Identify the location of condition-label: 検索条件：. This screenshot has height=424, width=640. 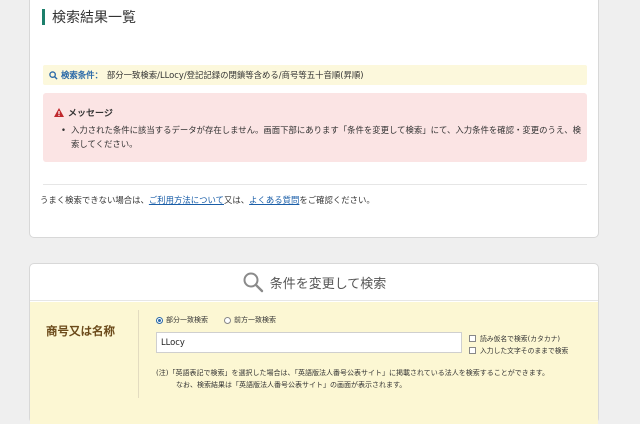
(82, 75).